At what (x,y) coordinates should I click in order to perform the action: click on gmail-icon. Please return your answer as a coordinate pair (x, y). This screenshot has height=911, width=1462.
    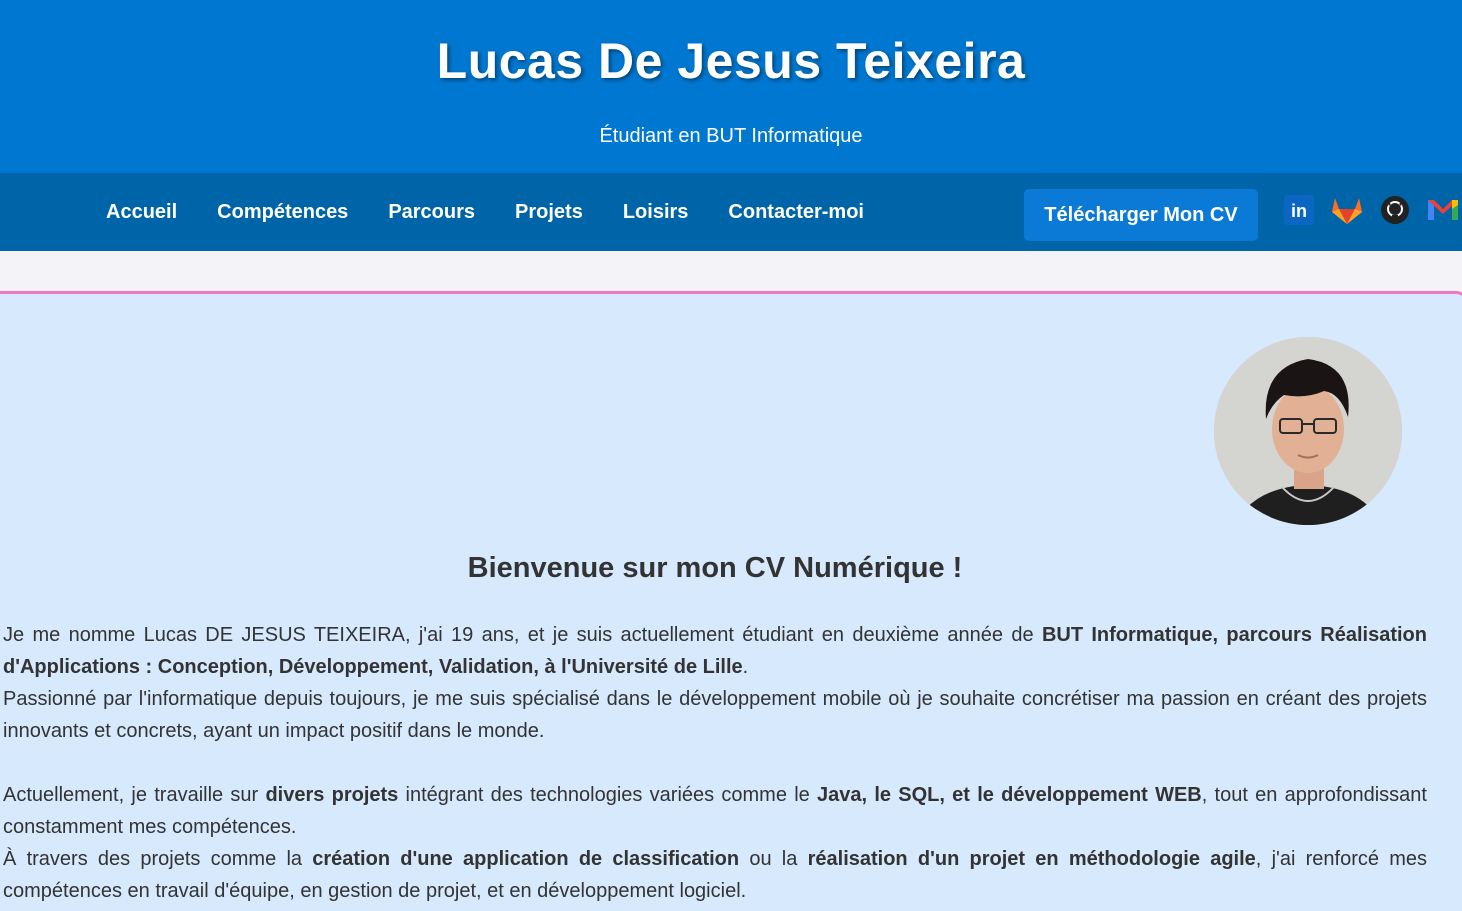
    Looking at the image, I should click on (1443, 210).